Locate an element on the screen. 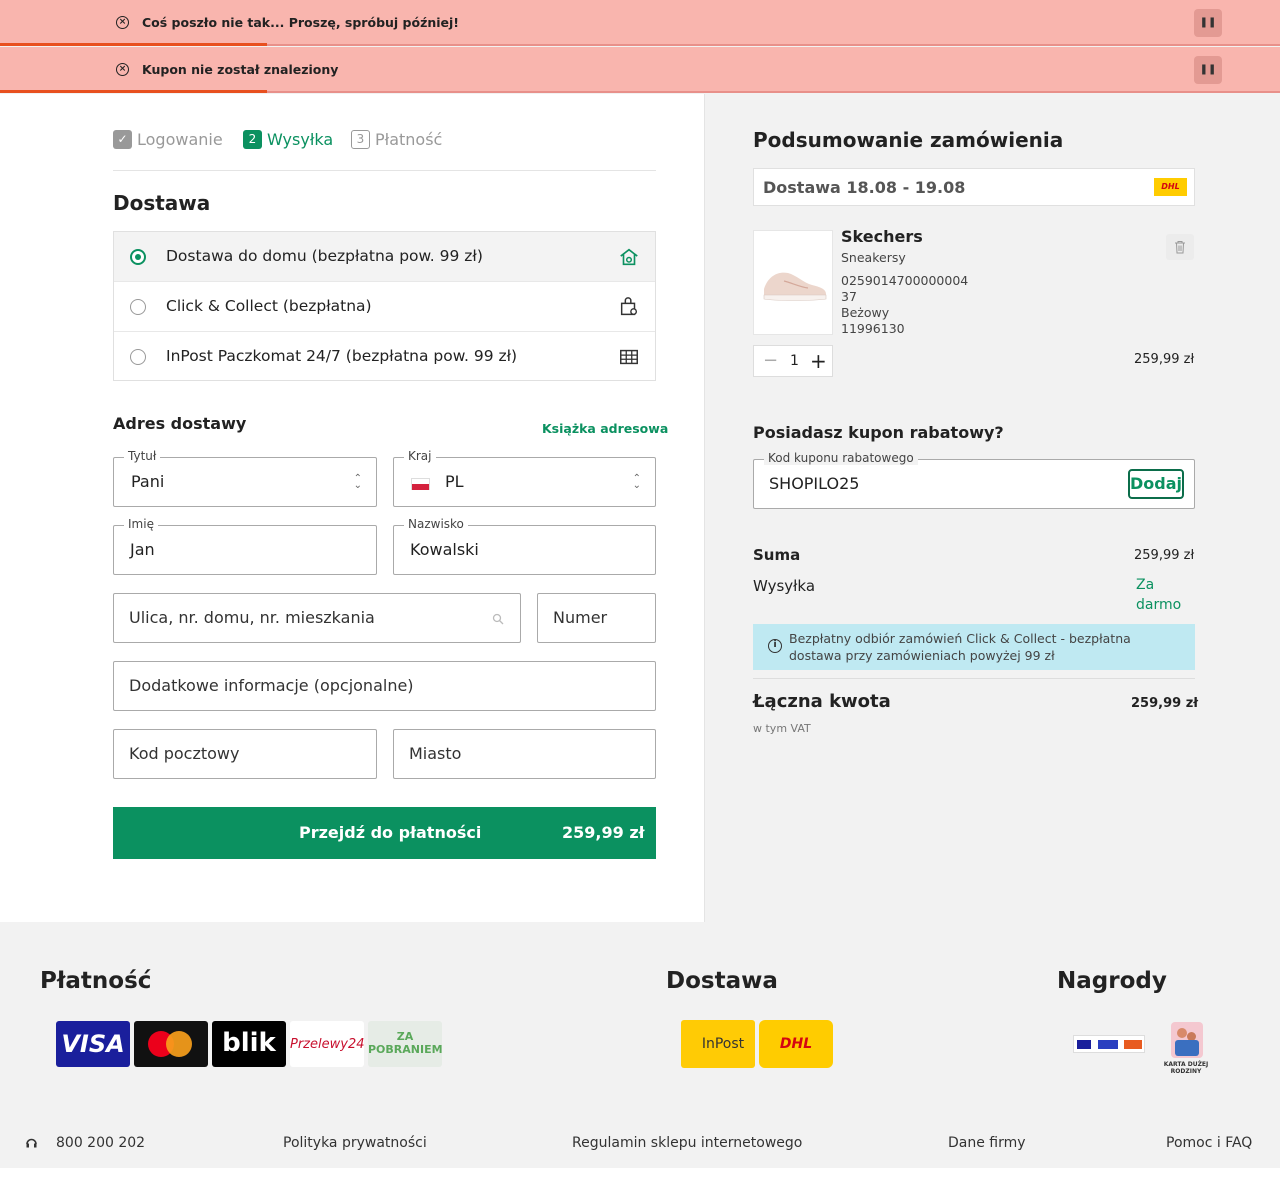 This screenshot has height=1200, width=1280. step-shipping: 2 Wysyłka is located at coordinates (288, 139).